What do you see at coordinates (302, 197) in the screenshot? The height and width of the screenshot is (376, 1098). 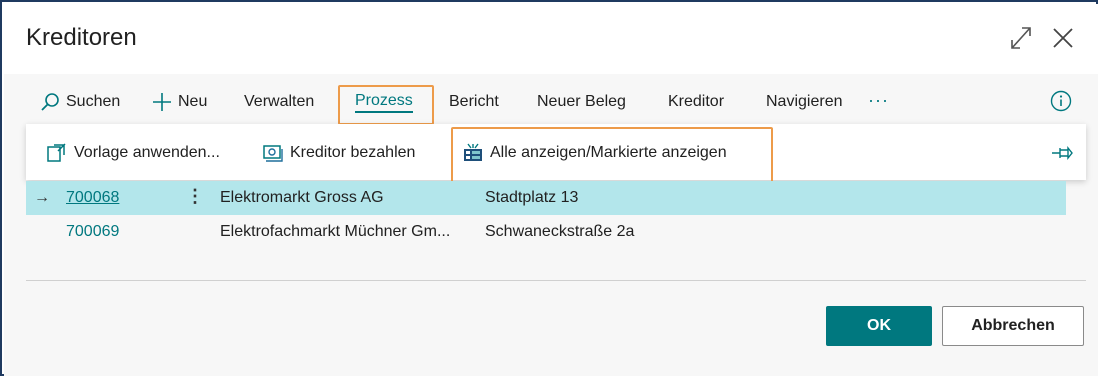 I see `vendor-name: Elektromarkt Gross AG` at bounding box center [302, 197].